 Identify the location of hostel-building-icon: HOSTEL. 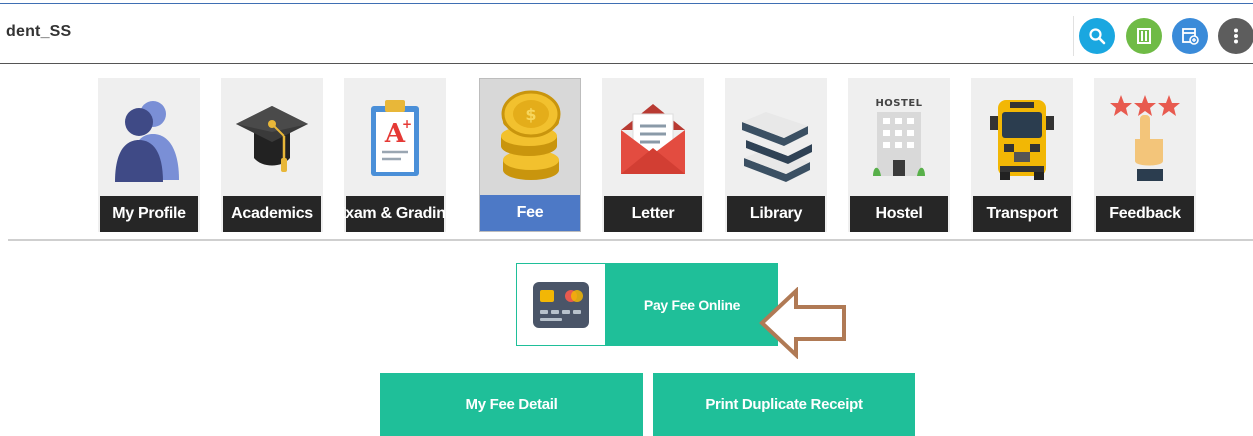
(899, 137).